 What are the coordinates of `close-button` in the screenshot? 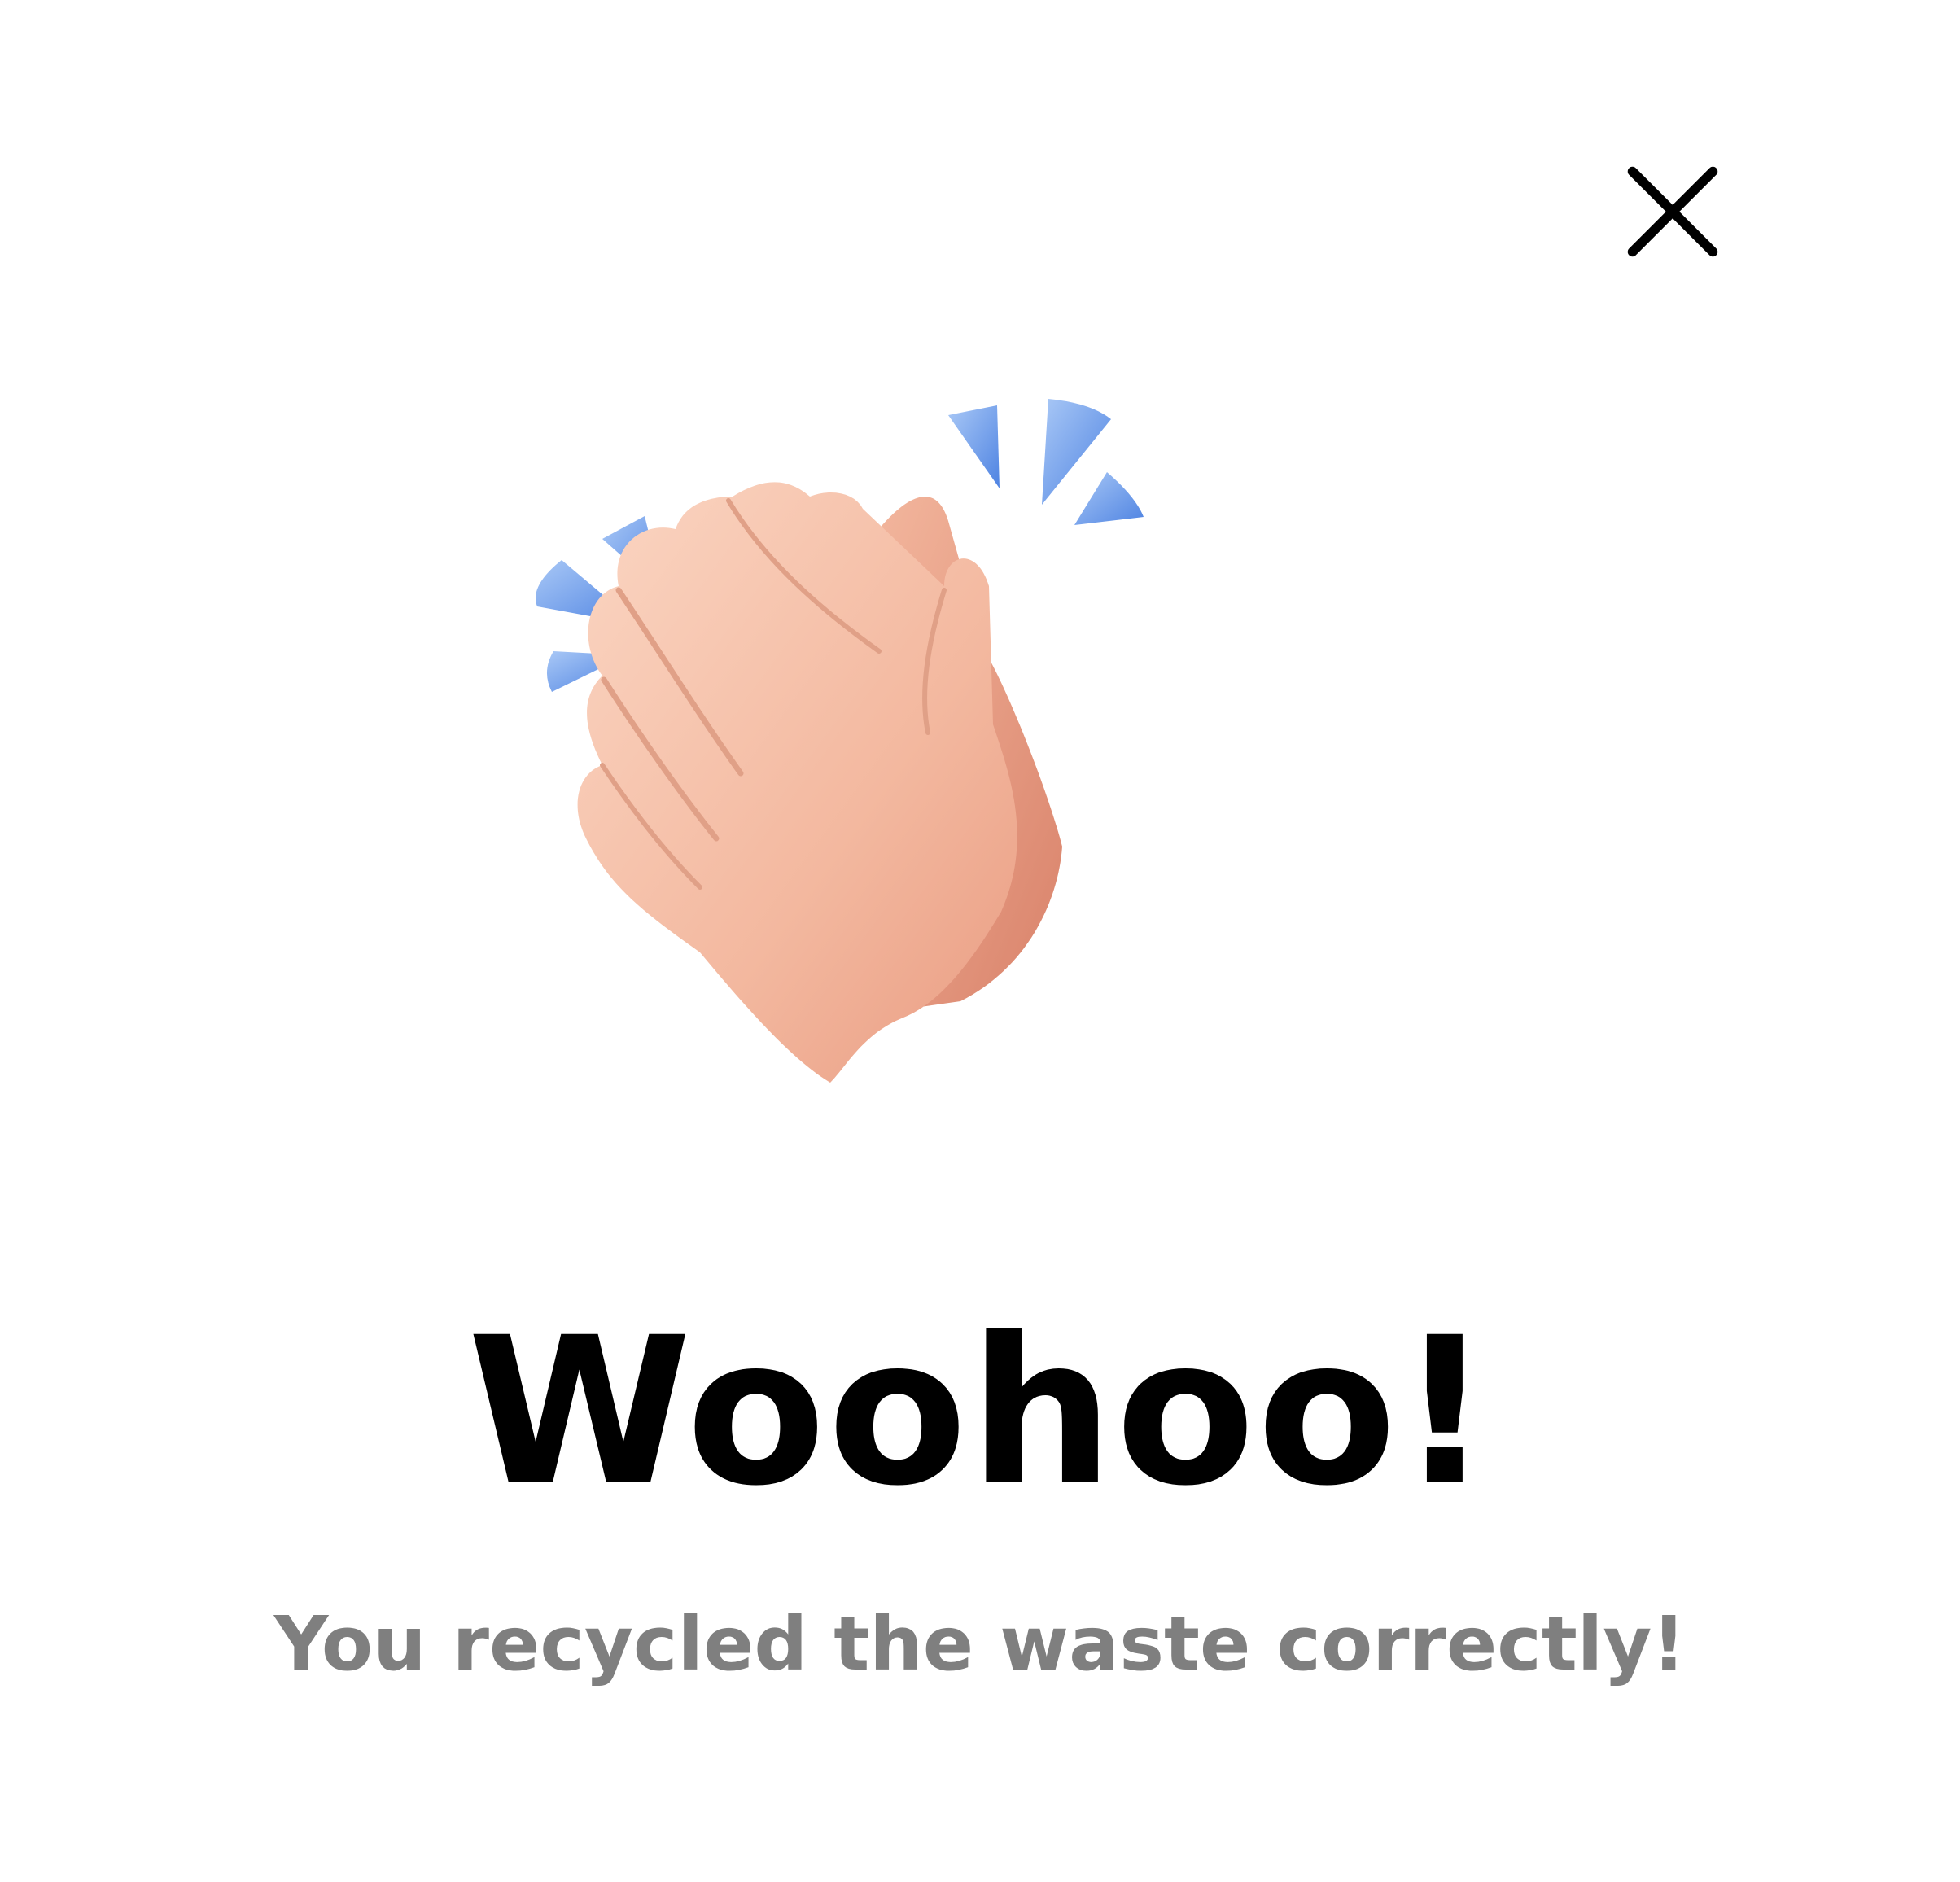 It's located at (1673, 212).